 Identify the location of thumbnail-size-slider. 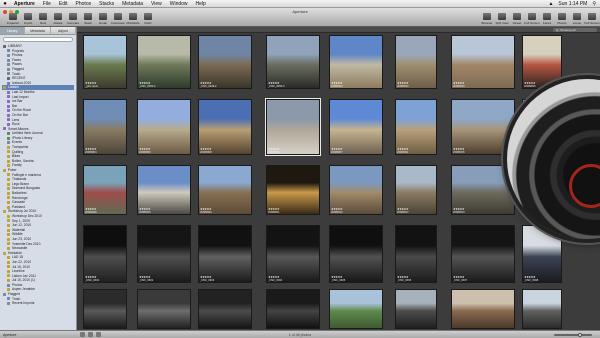
(573, 334).